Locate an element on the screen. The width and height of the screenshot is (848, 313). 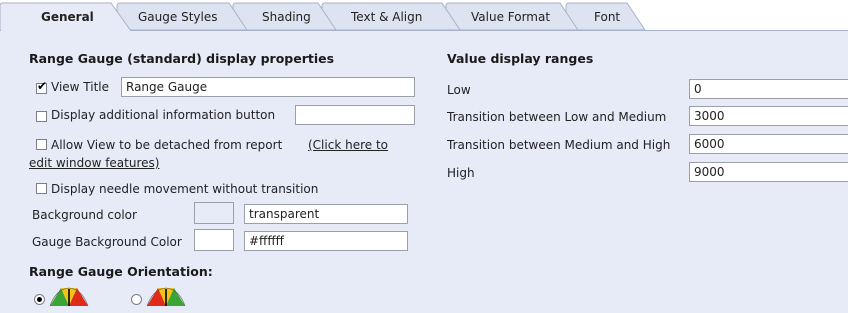
gauge-orientation-1-icon is located at coordinates (69, 297).